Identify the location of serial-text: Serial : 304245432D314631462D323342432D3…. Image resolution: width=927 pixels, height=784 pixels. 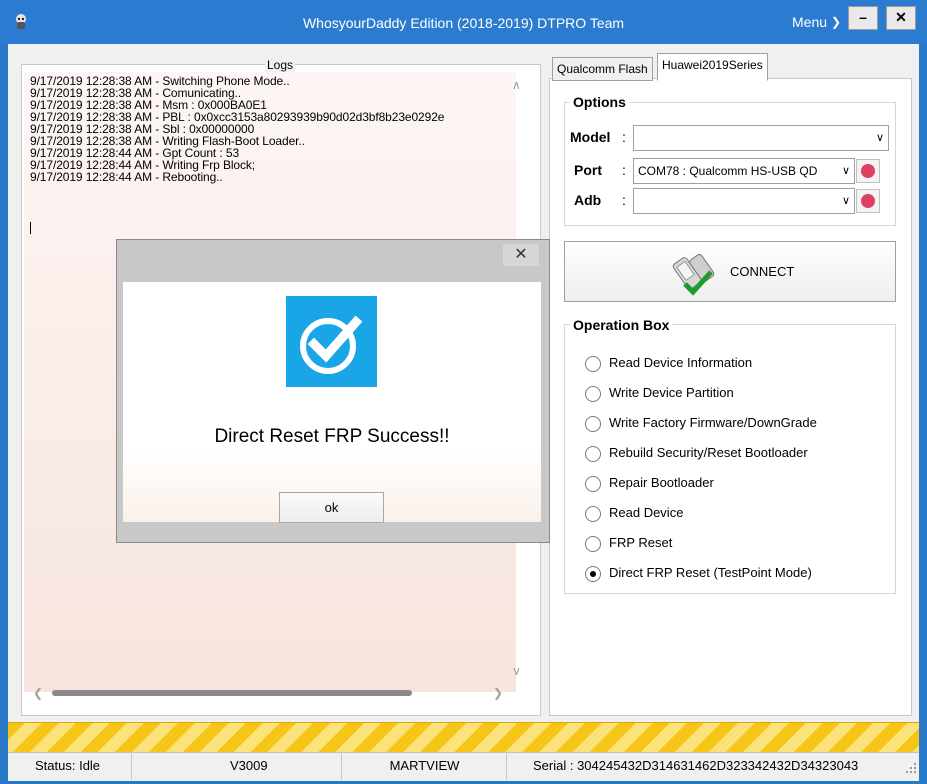
(711, 766).